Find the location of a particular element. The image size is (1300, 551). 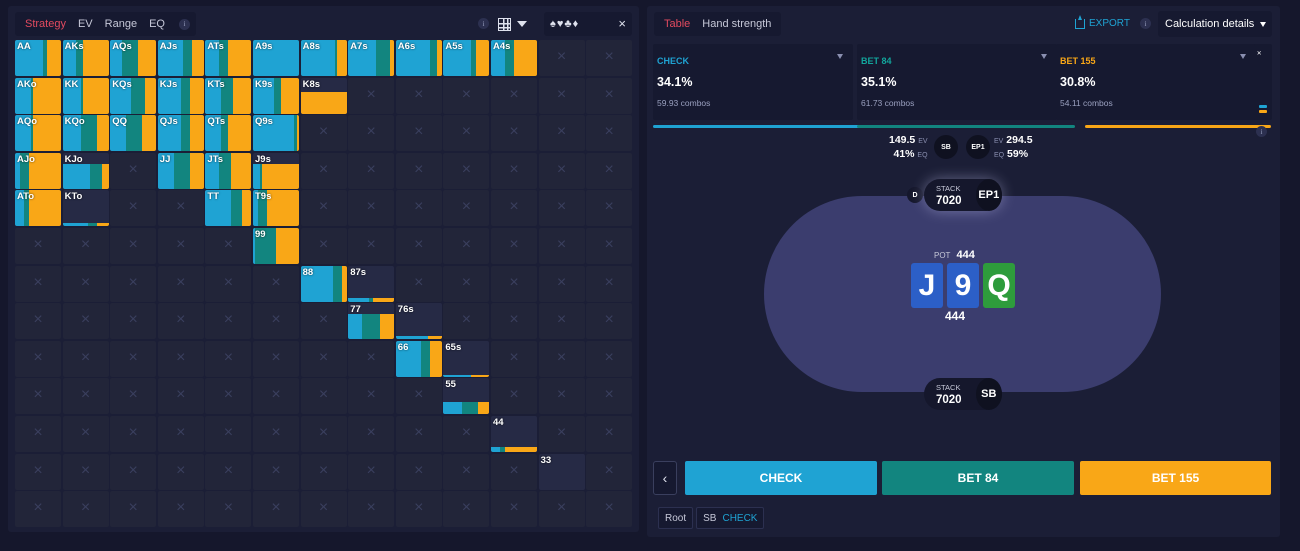

hand-cell: 76s is located at coordinates (418, 321).